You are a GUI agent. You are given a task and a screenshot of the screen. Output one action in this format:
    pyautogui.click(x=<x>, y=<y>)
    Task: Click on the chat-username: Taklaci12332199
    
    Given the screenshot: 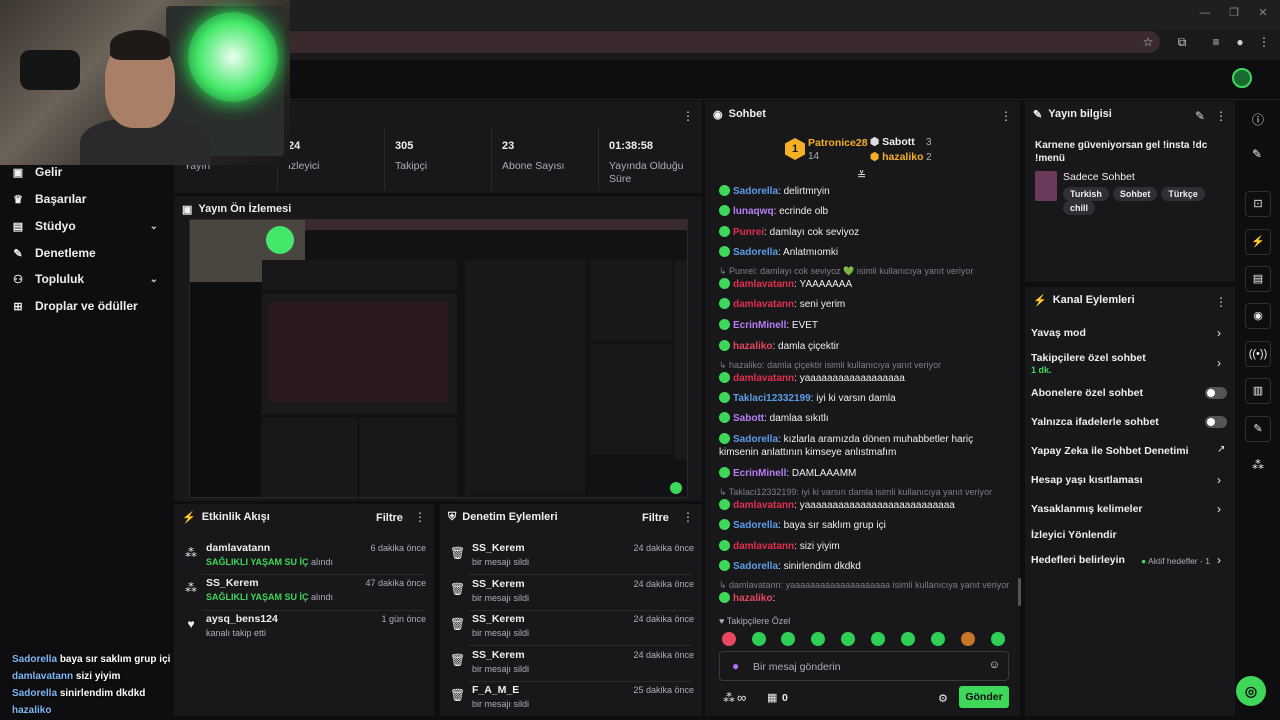 What is the action you would take?
    pyautogui.click(x=772, y=398)
    